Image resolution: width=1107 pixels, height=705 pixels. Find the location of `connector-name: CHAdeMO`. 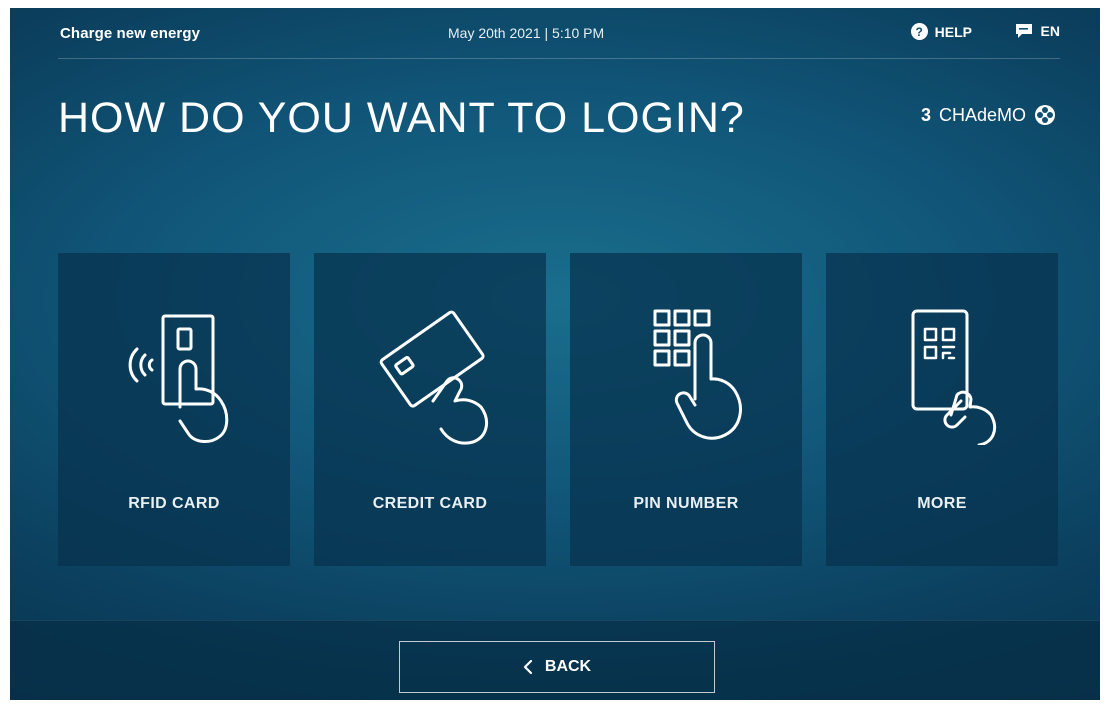

connector-name: CHAdeMO is located at coordinates (982, 114).